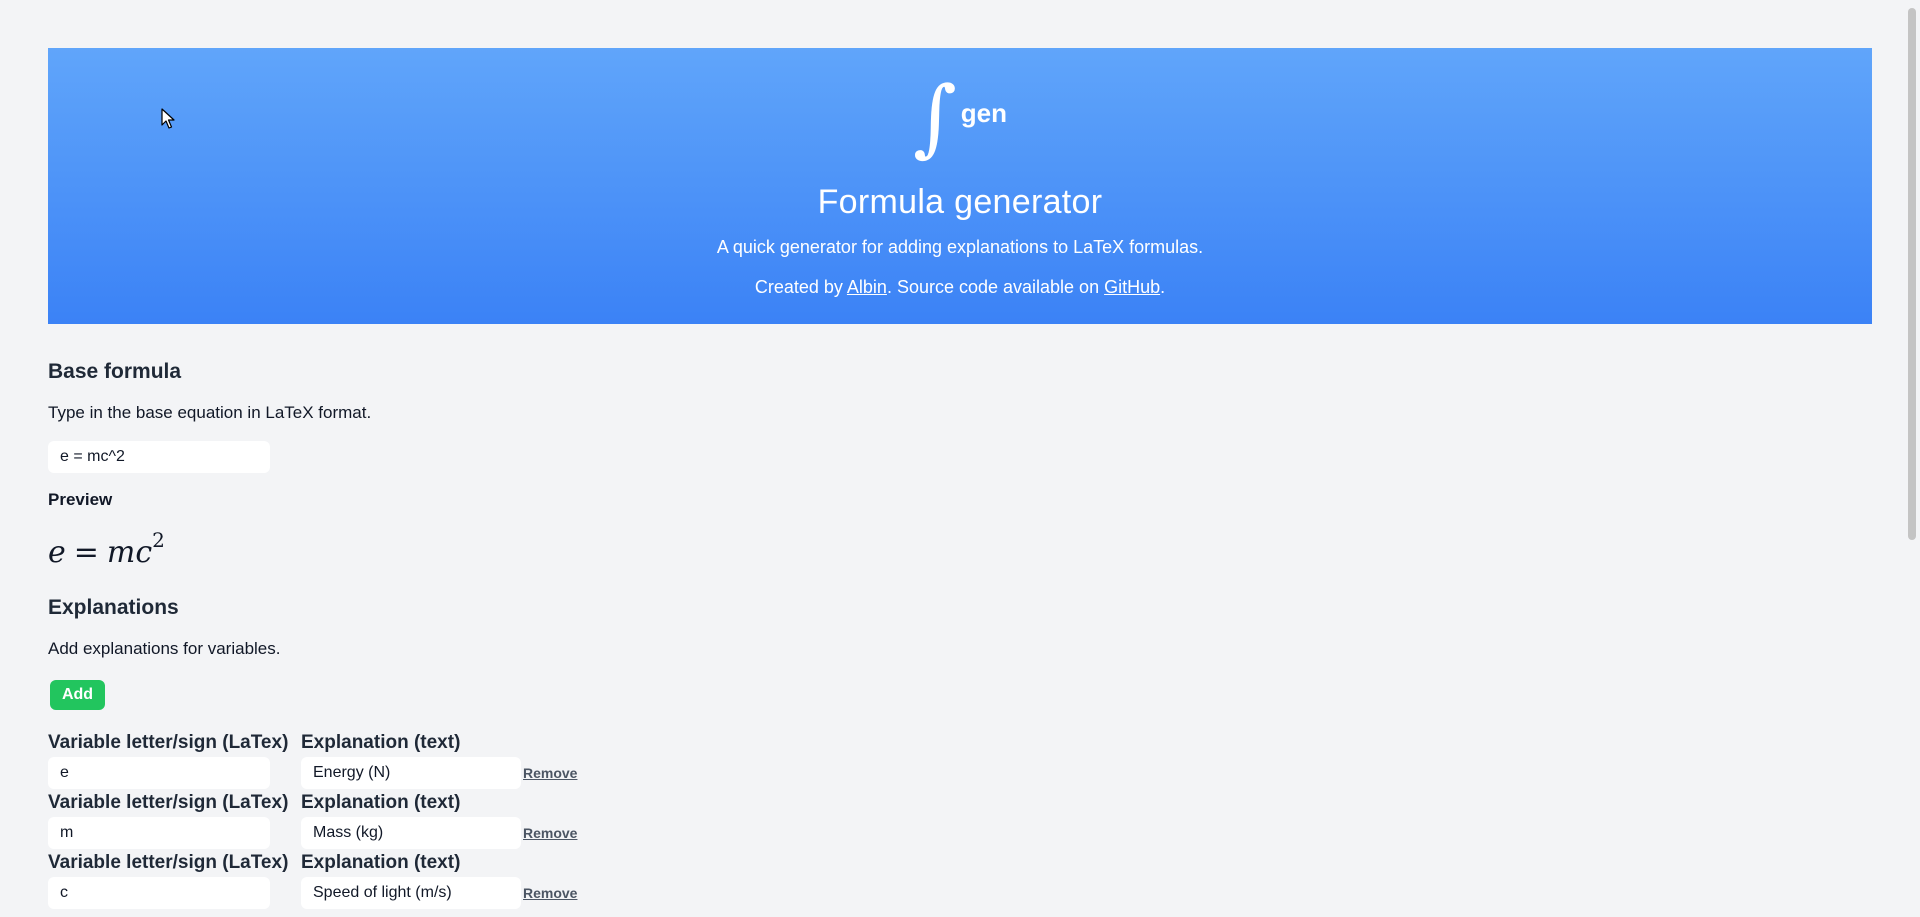  What do you see at coordinates (168, 118) in the screenshot?
I see `mouse-pointer-icon` at bounding box center [168, 118].